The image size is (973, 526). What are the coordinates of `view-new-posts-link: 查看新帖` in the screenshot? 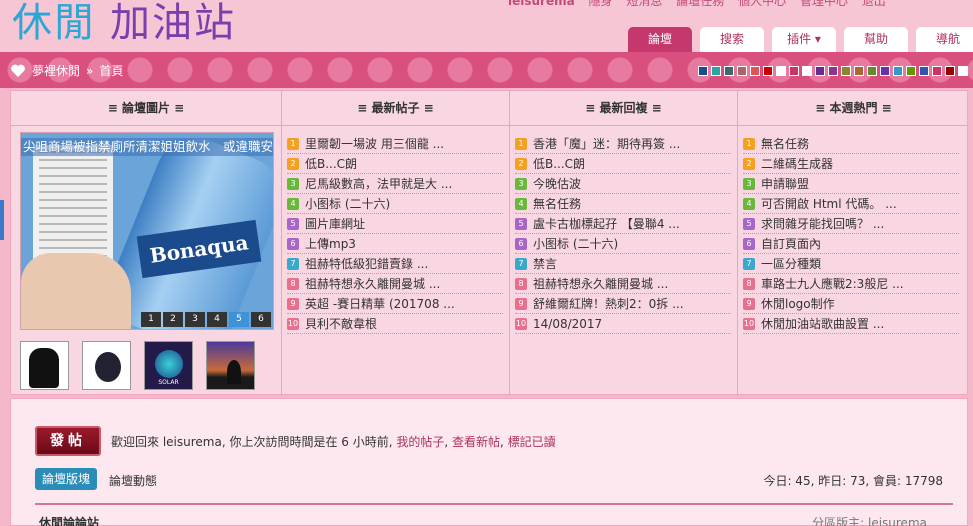 It's located at (476, 442).